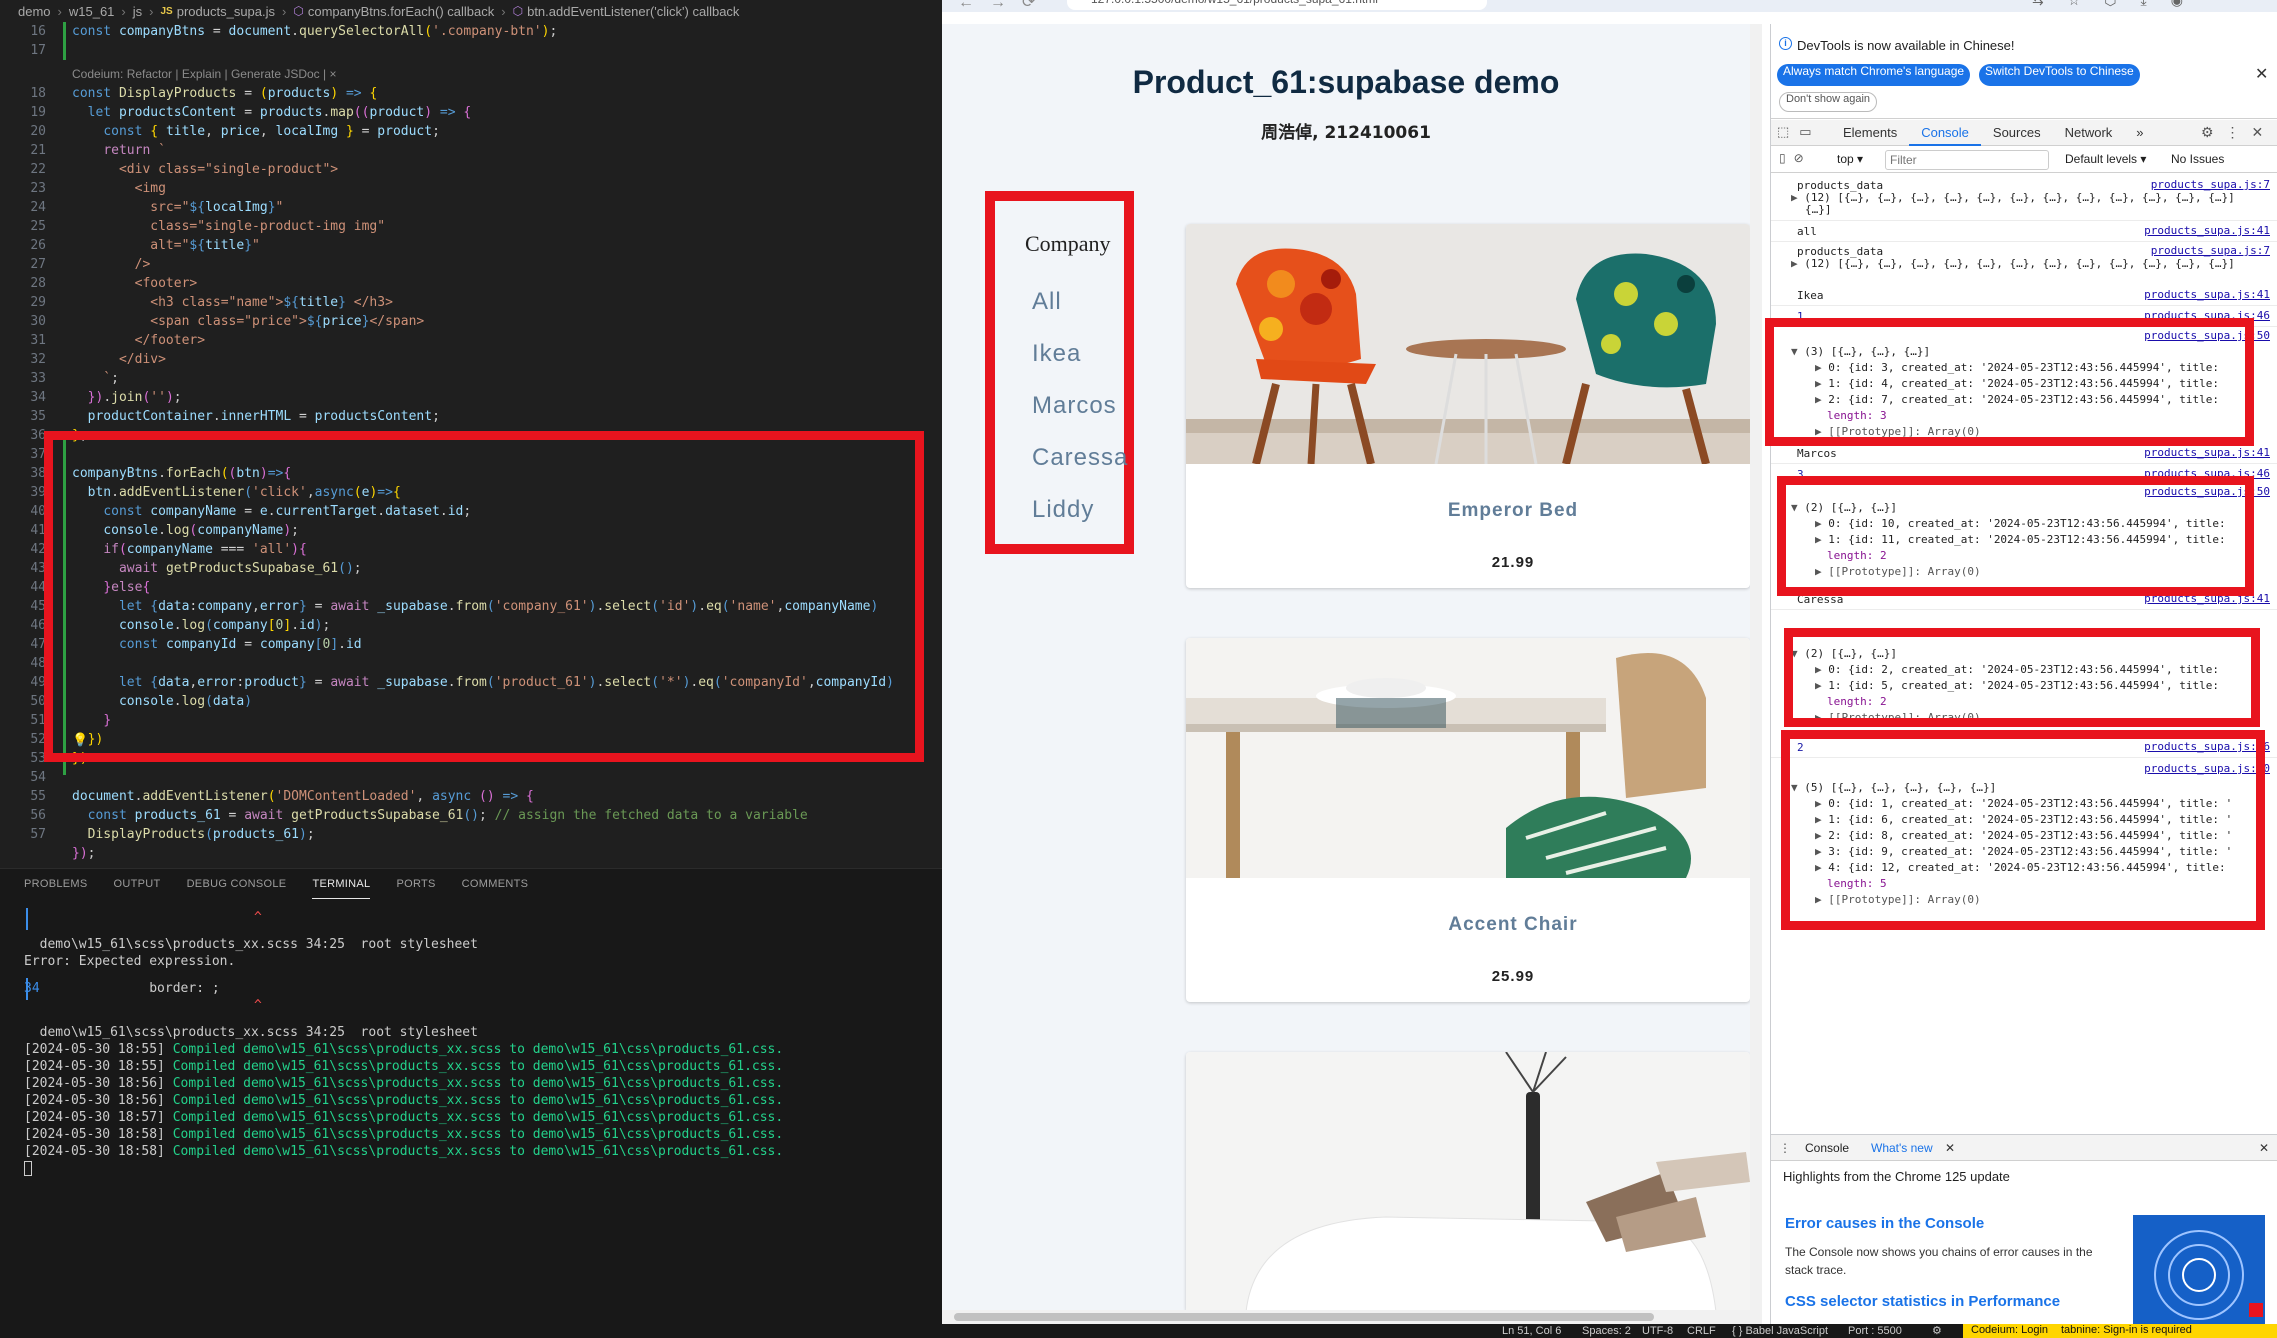 This screenshot has width=2277, height=1338. What do you see at coordinates (1827, 1148) in the screenshot?
I see `drawer-tab-console: Console` at bounding box center [1827, 1148].